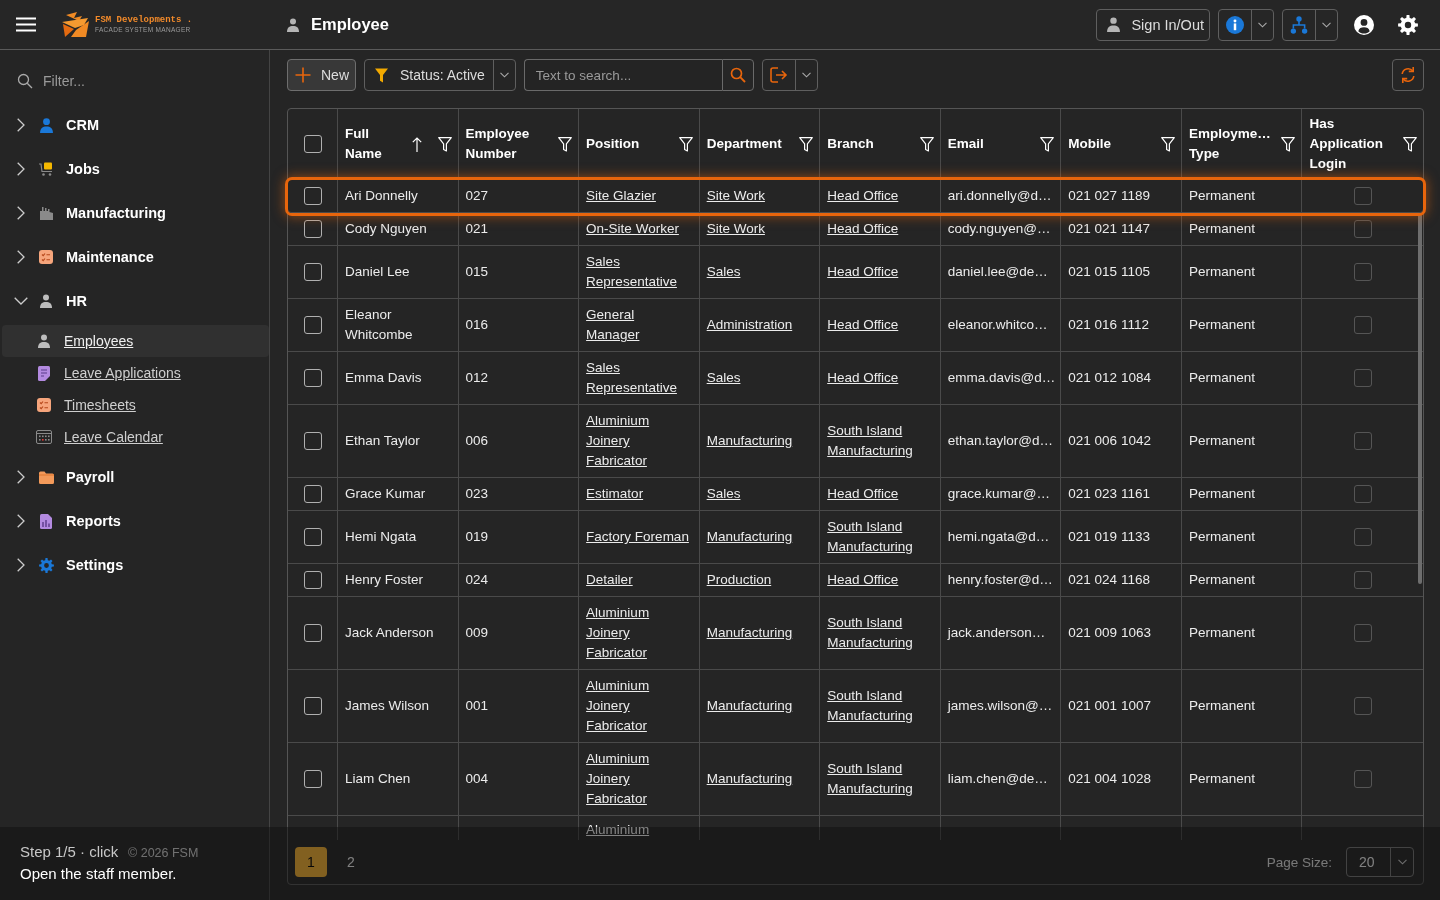  What do you see at coordinates (749, 325) in the screenshot?
I see `department-link: Administration` at bounding box center [749, 325].